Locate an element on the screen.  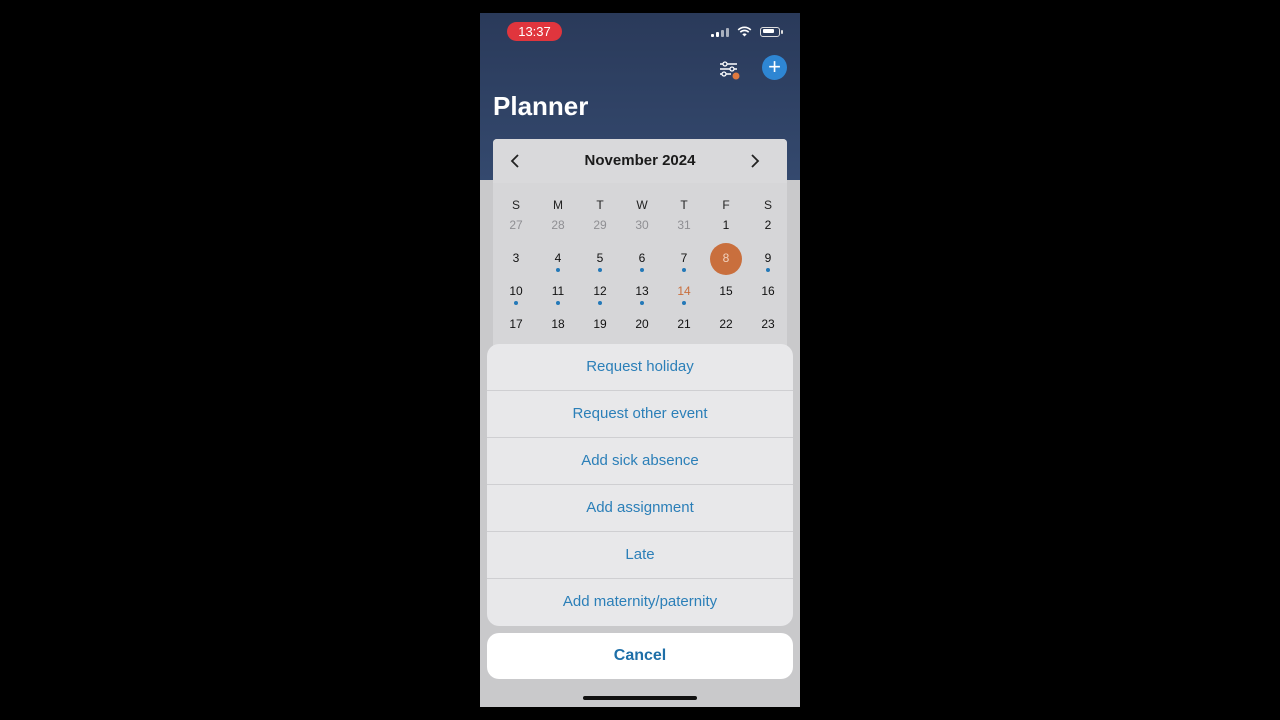
calendar-day: 11 is located at coordinates (558, 293).